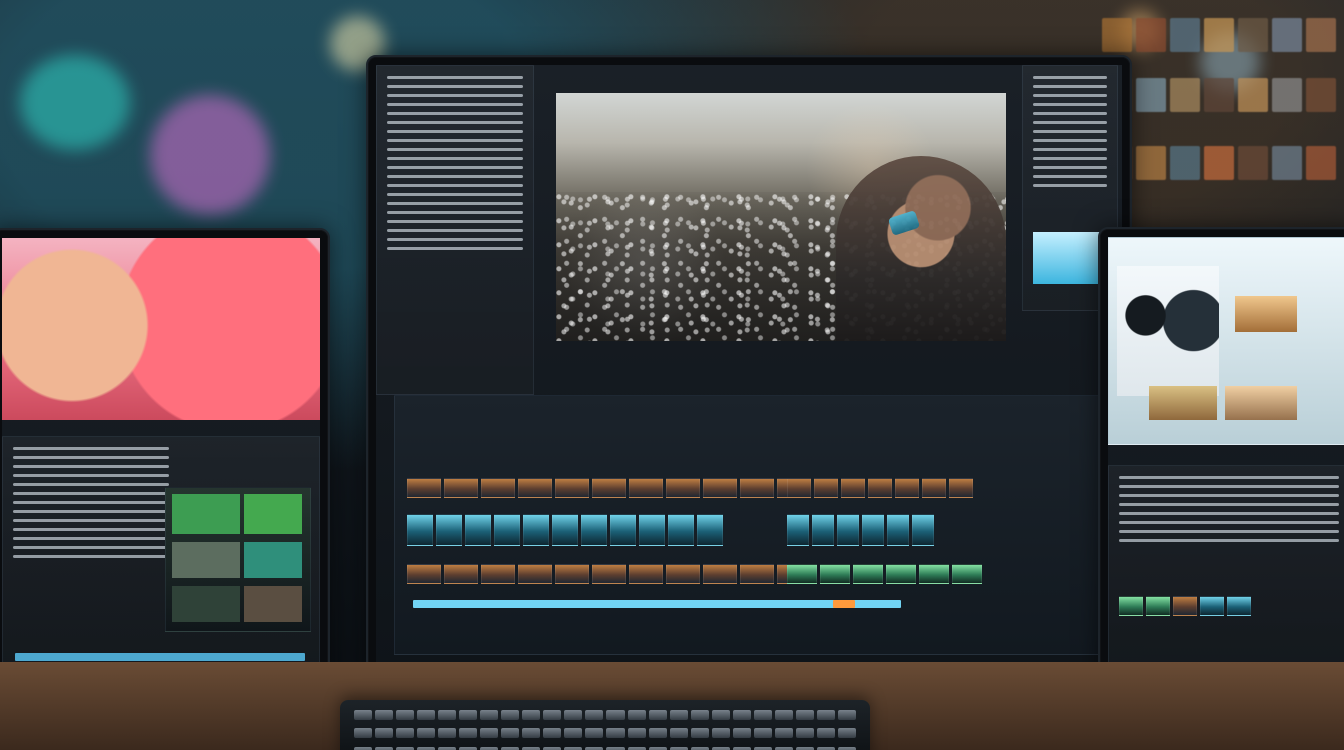 The image size is (1344, 750). What do you see at coordinates (781, 217) in the screenshot?
I see `center-video-preview` at bounding box center [781, 217].